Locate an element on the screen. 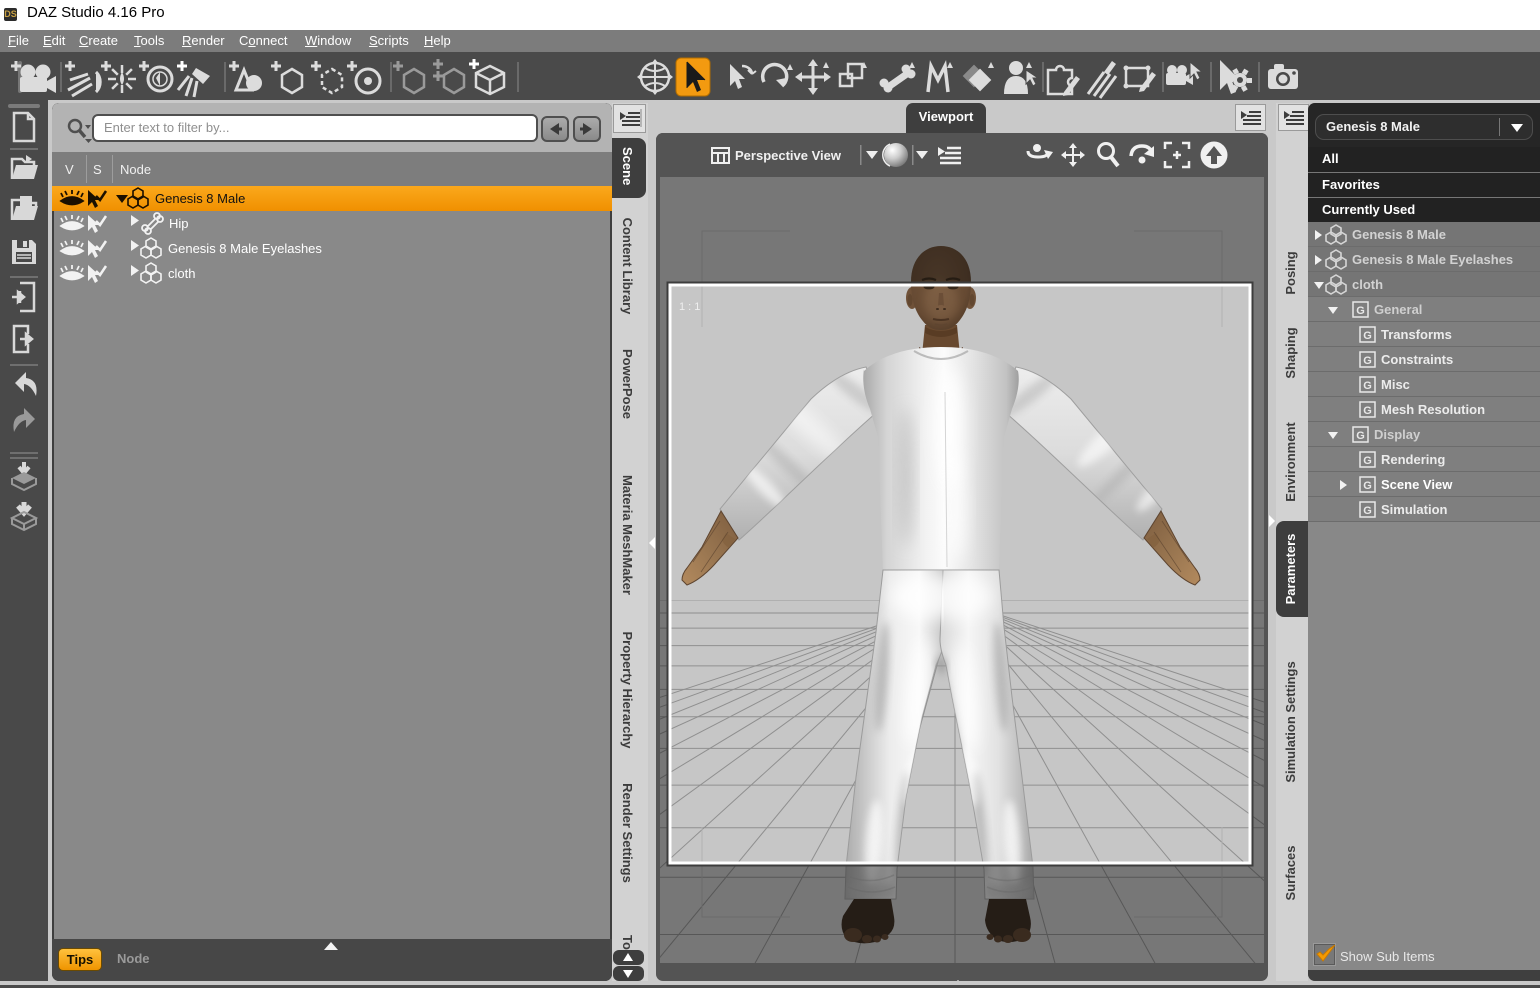  svg-text: 1 : 1 is located at coordinates (689, 307).